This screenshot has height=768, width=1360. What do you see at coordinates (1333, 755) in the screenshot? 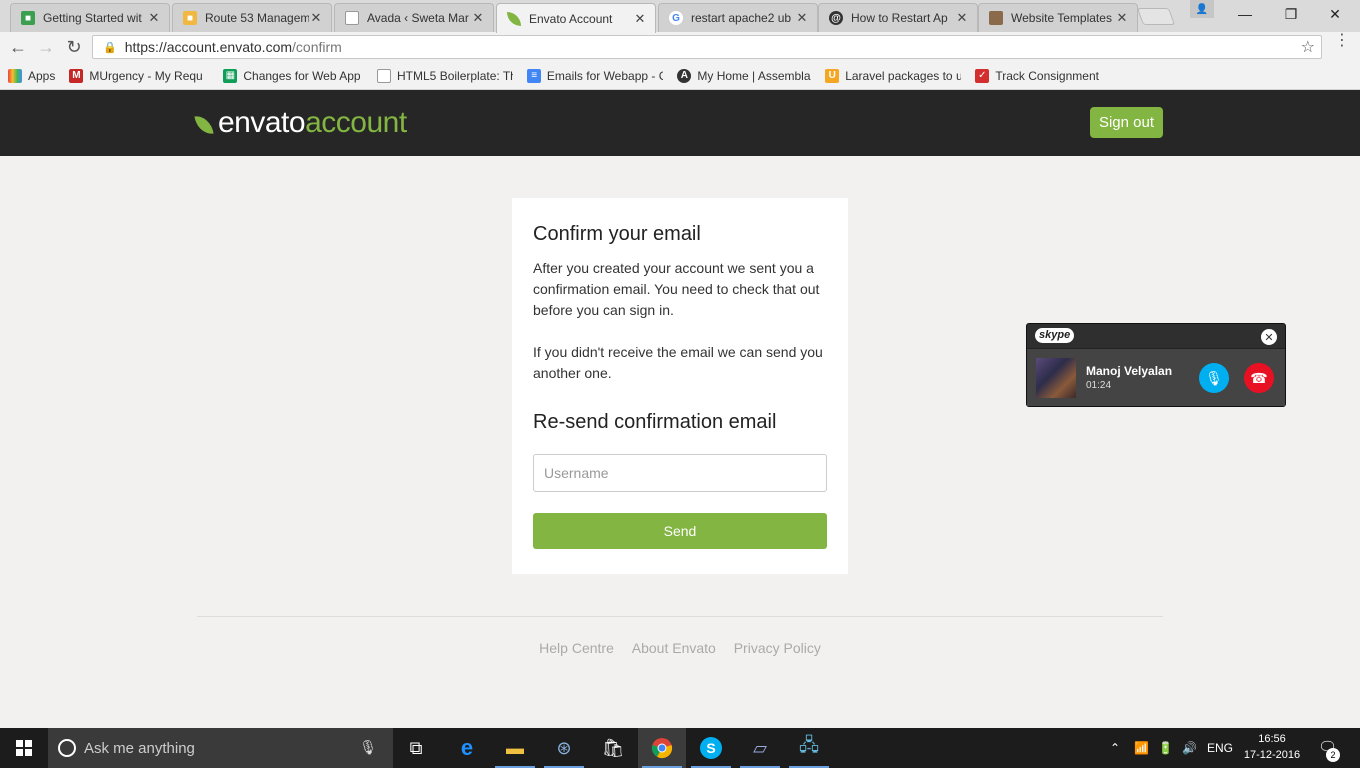
I see `notification-count: 2` at bounding box center [1333, 755].